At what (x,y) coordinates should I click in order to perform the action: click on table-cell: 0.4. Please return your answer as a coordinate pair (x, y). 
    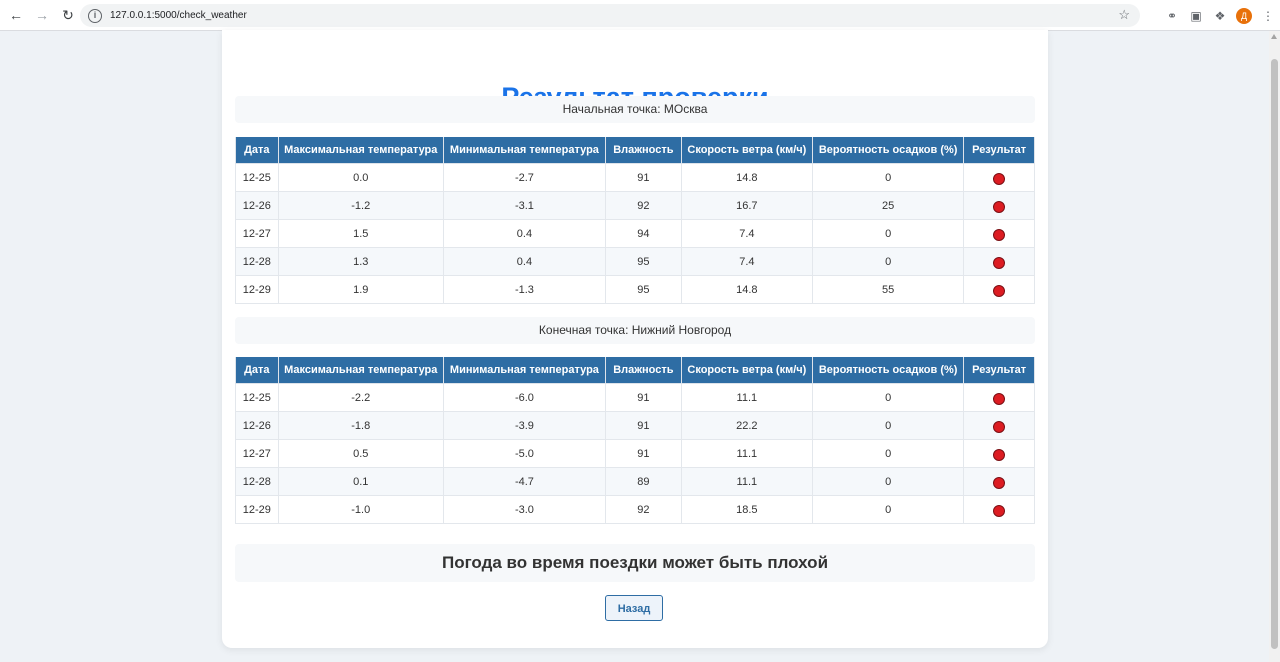
    Looking at the image, I should click on (524, 261).